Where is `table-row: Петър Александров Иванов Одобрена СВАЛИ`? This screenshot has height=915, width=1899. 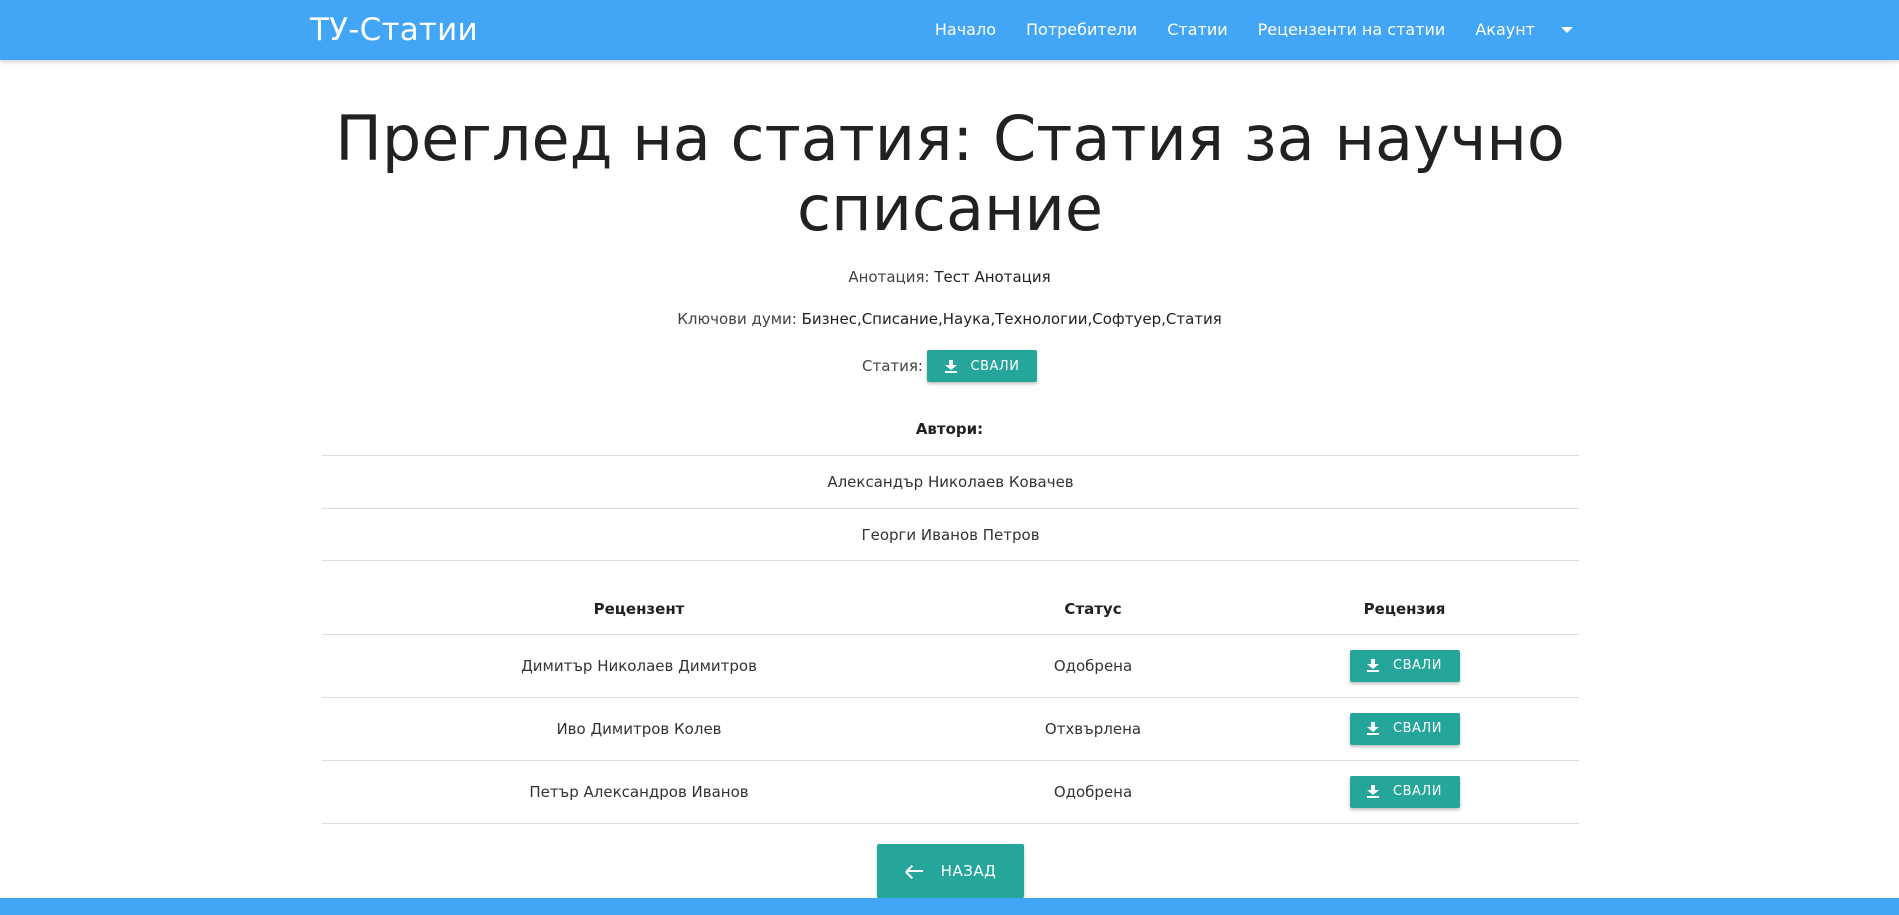 table-row: Петър Александров Иванов Одобрена СВАЛИ is located at coordinates (950, 792).